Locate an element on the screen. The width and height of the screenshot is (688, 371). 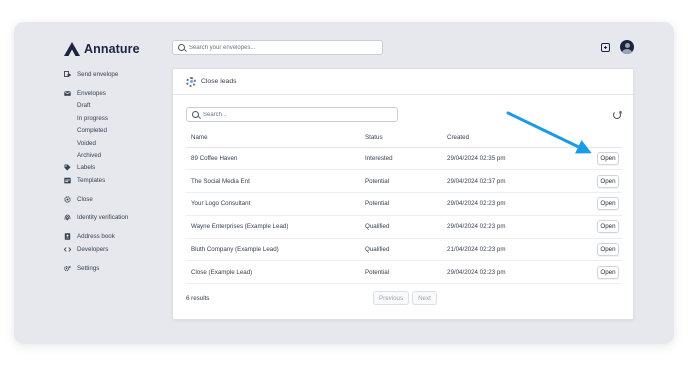
lead-created: 29/04/2024 02:35 pm is located at coordinates (502, 159).